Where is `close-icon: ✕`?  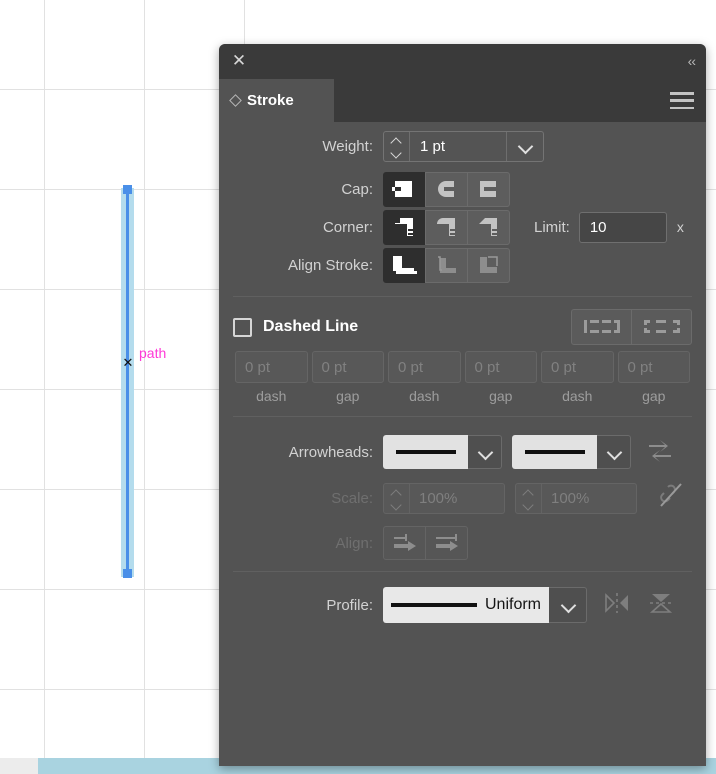
close-icon: ✕ is located at coordinates (239, 61).